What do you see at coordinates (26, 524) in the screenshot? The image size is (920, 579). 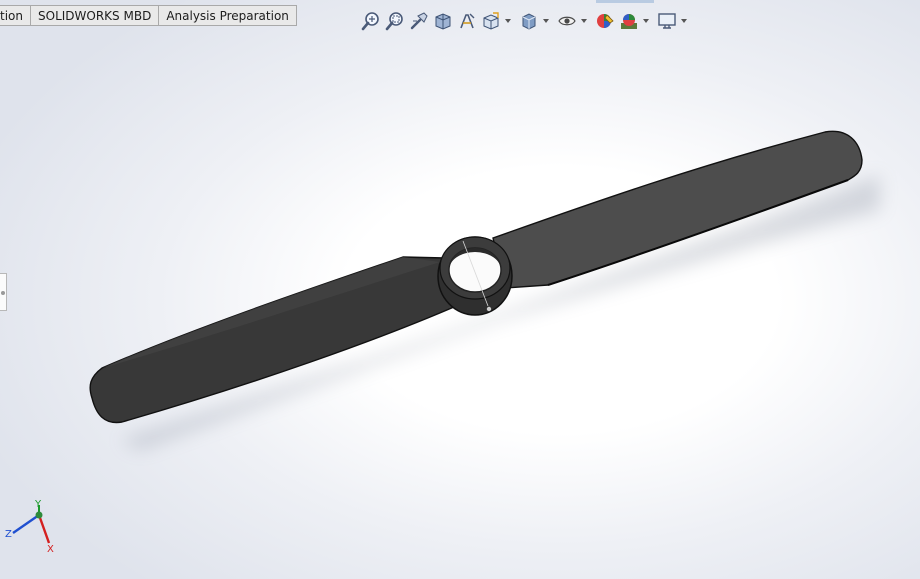 I see `triad-z-axis` at bounding box center [26, 524].